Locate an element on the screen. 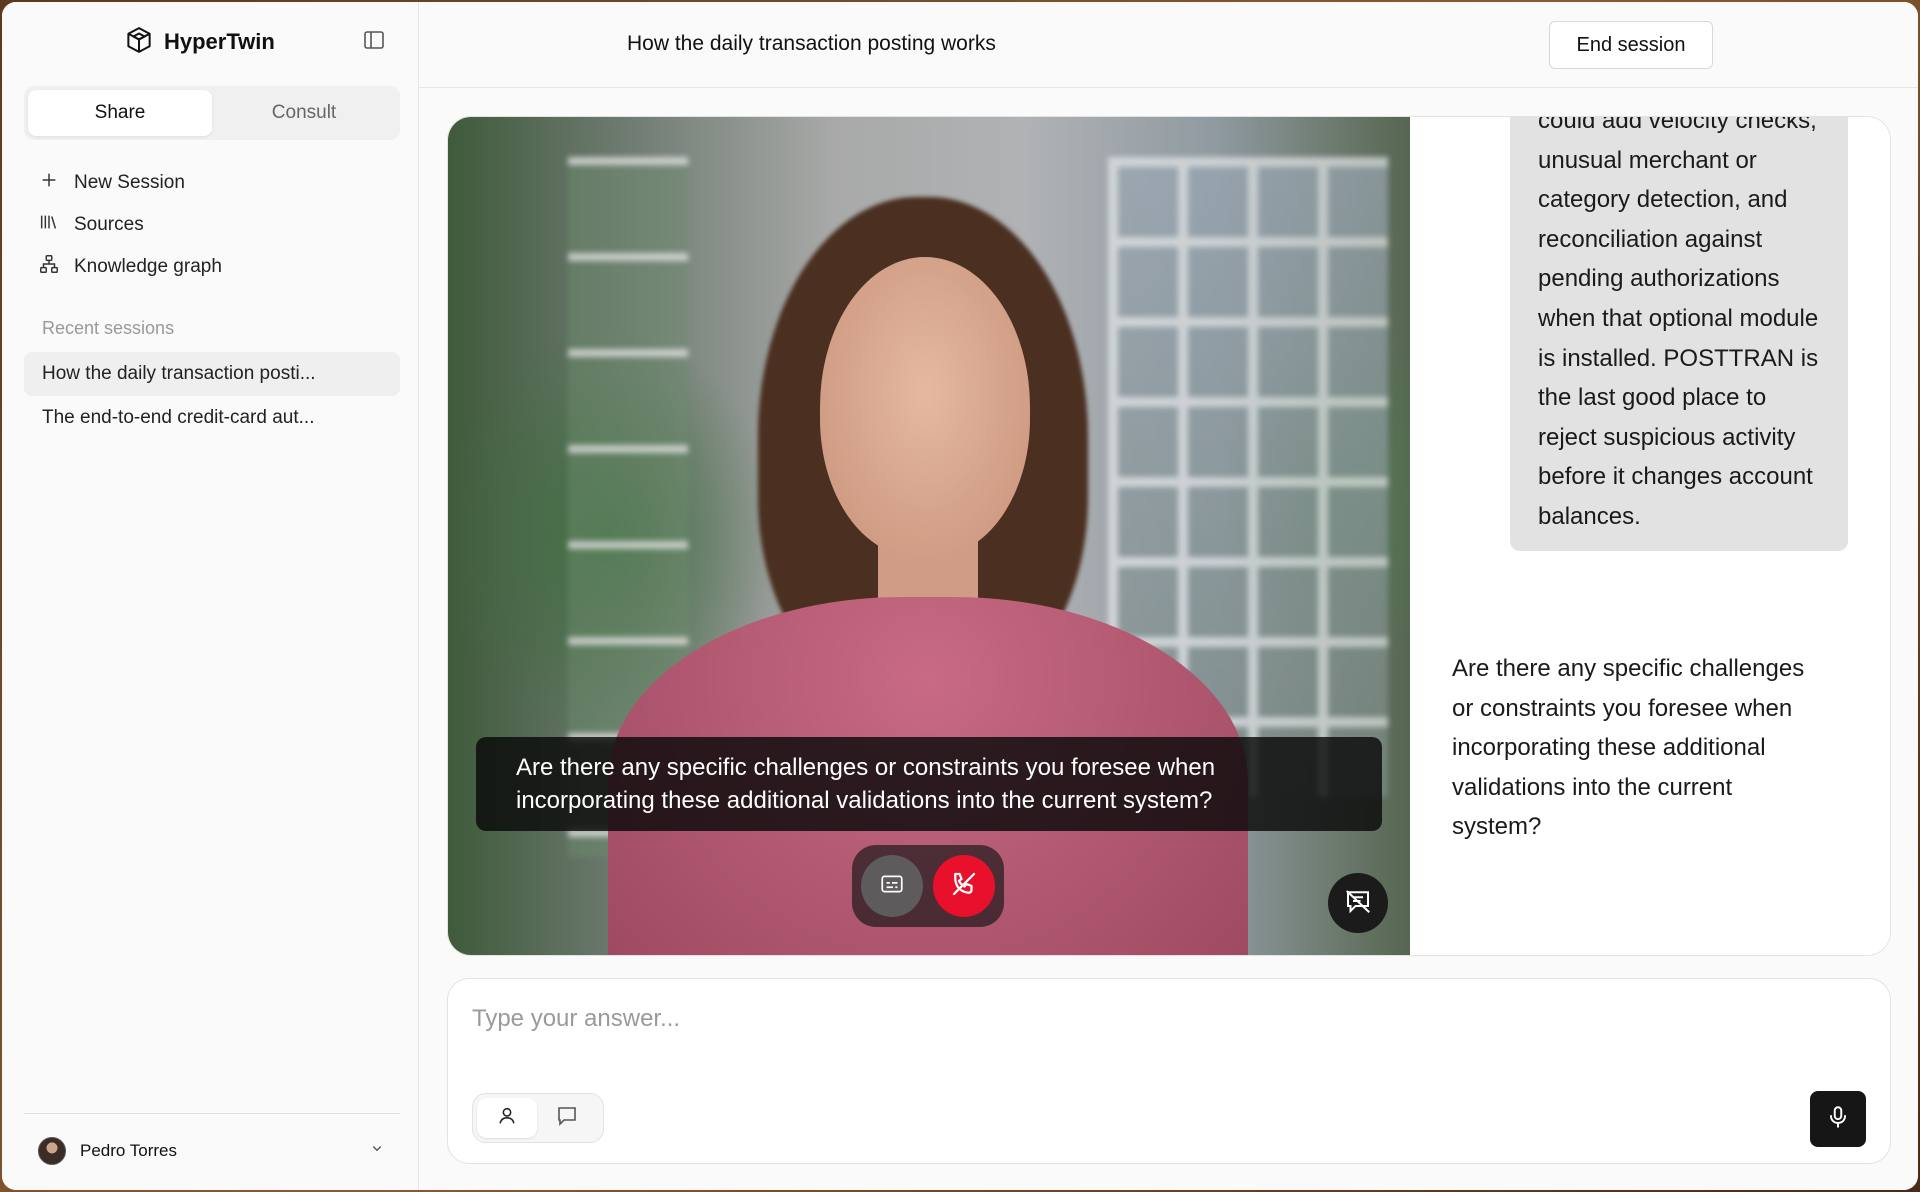 This screenshot has height=1192, width=1920. captions-icon is located at coordinates (892, 886).